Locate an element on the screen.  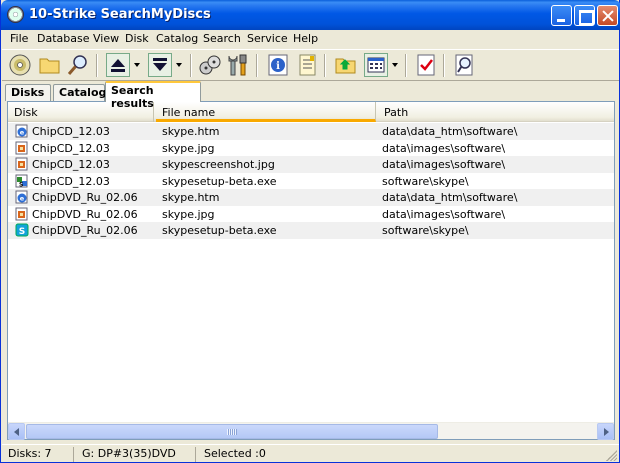
minimize-button is located at coordinates (561, 15).